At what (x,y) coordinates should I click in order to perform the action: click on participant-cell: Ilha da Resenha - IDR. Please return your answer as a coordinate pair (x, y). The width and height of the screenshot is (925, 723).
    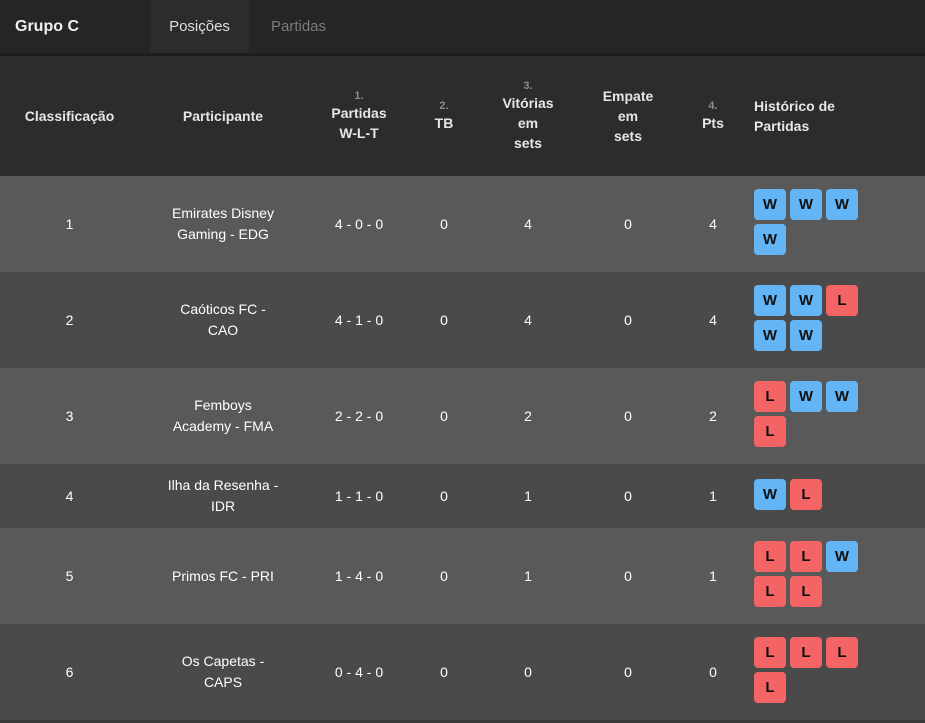
    Looking at the image, I should click on (223, 496).